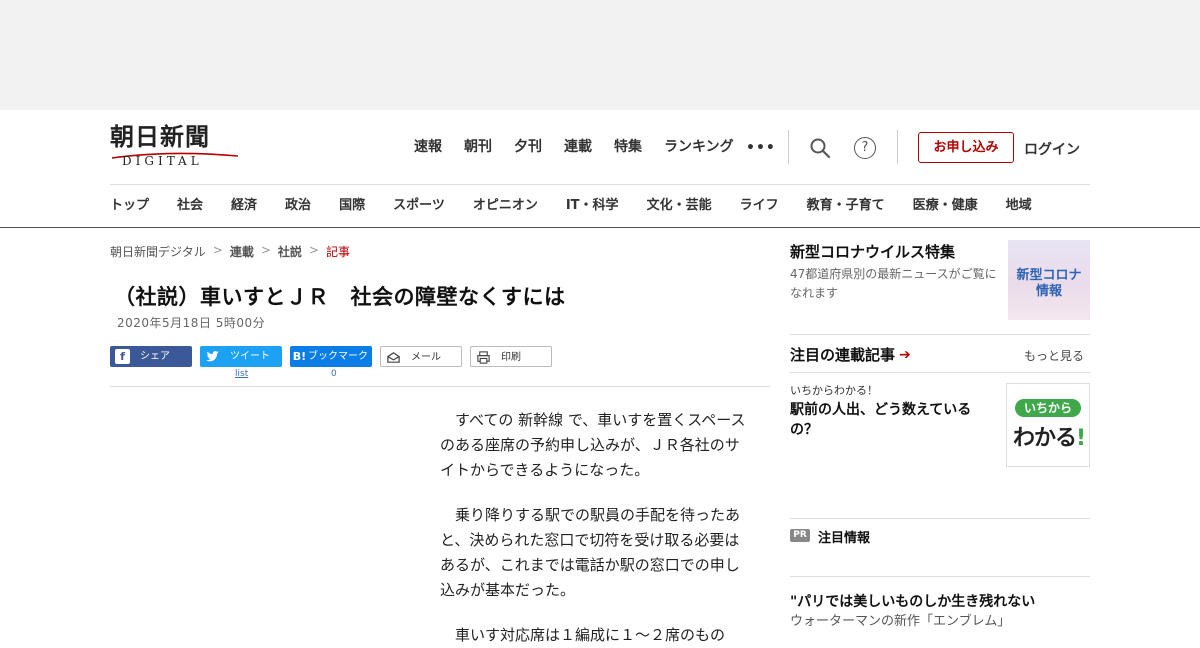 The height and width of the screenshot is (648, 1200). Describe the element at coordinates (578, 147) in the screenshot. I see `topnav-rensai: 連載` at that location.